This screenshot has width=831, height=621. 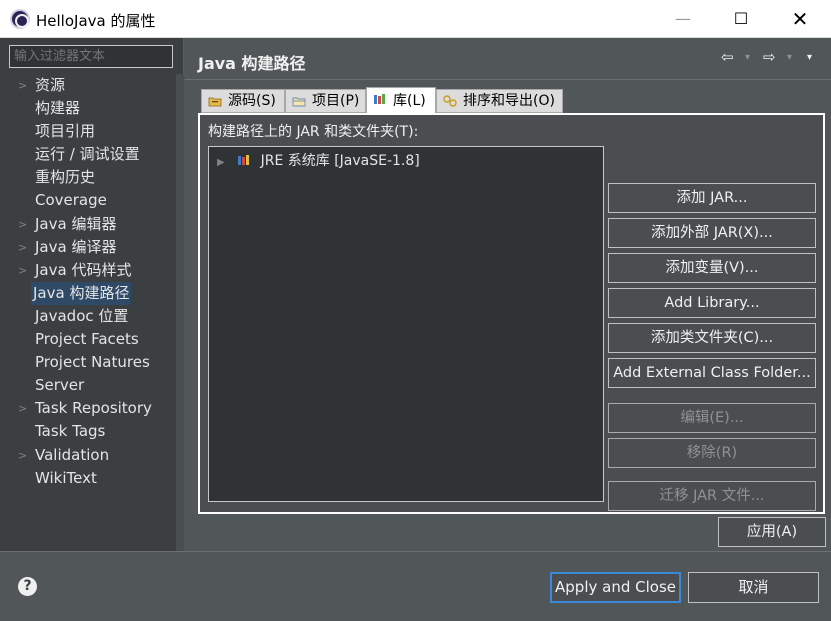 I want to click on tree-item: Task Tags, so click(x=88, y=431).